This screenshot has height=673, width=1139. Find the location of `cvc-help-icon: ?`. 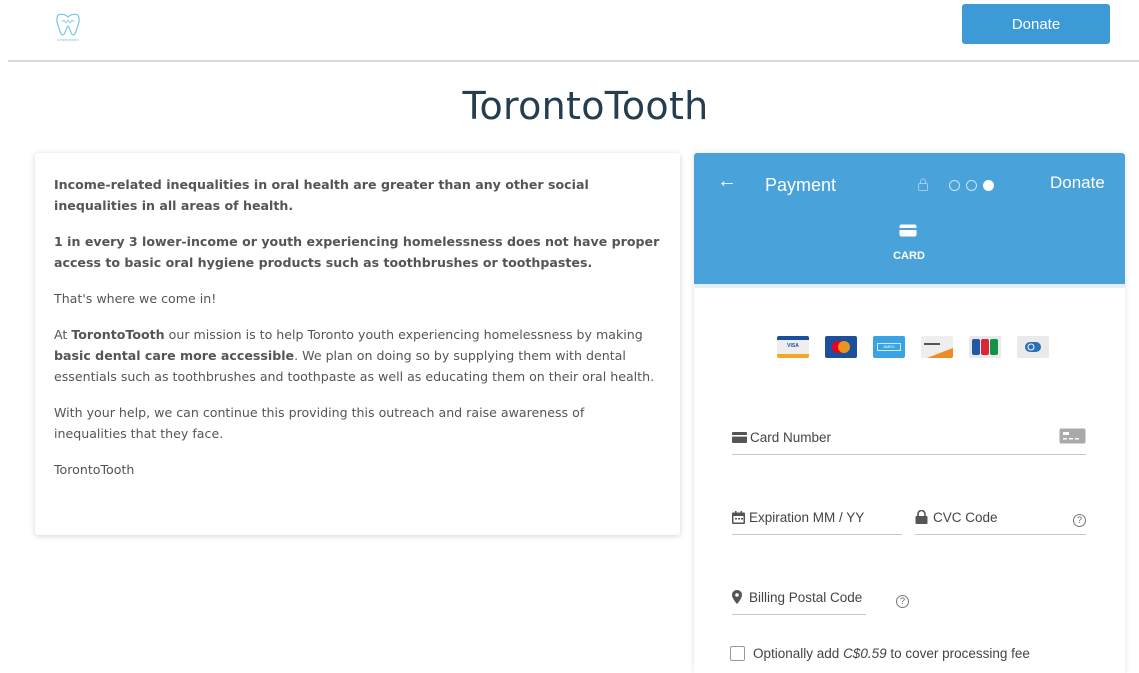

cvc-help-icon: ? is located at coordinates (1079, 520).